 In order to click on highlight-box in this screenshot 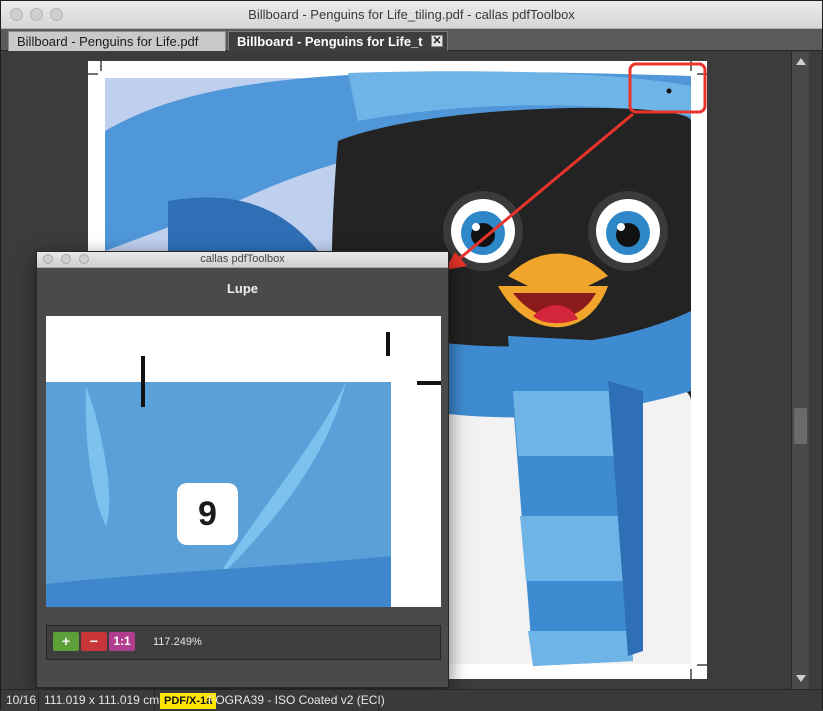, I will do `click(667, 88)`.